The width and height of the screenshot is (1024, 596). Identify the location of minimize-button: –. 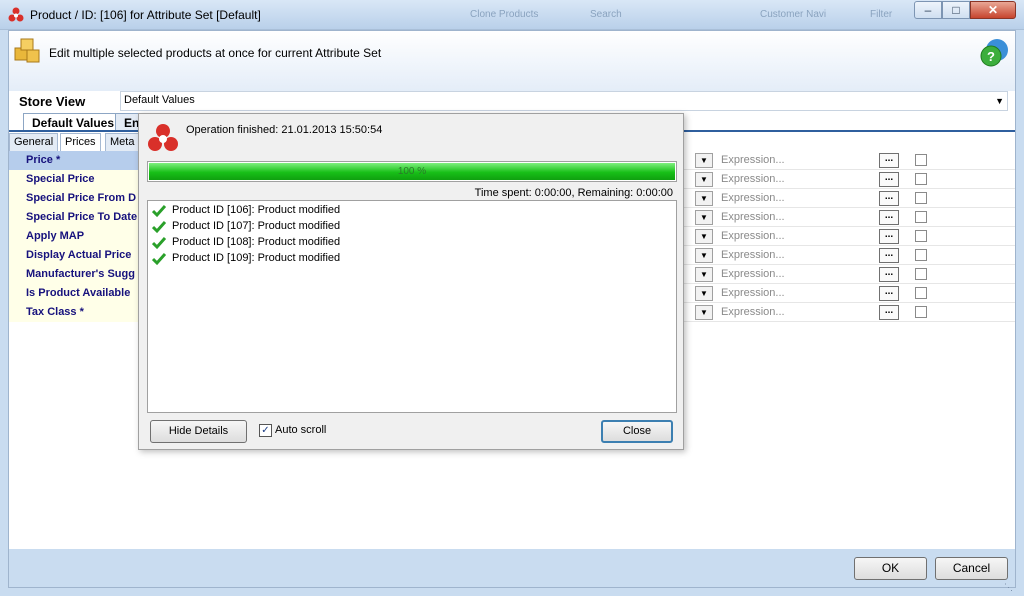
(928, 10).